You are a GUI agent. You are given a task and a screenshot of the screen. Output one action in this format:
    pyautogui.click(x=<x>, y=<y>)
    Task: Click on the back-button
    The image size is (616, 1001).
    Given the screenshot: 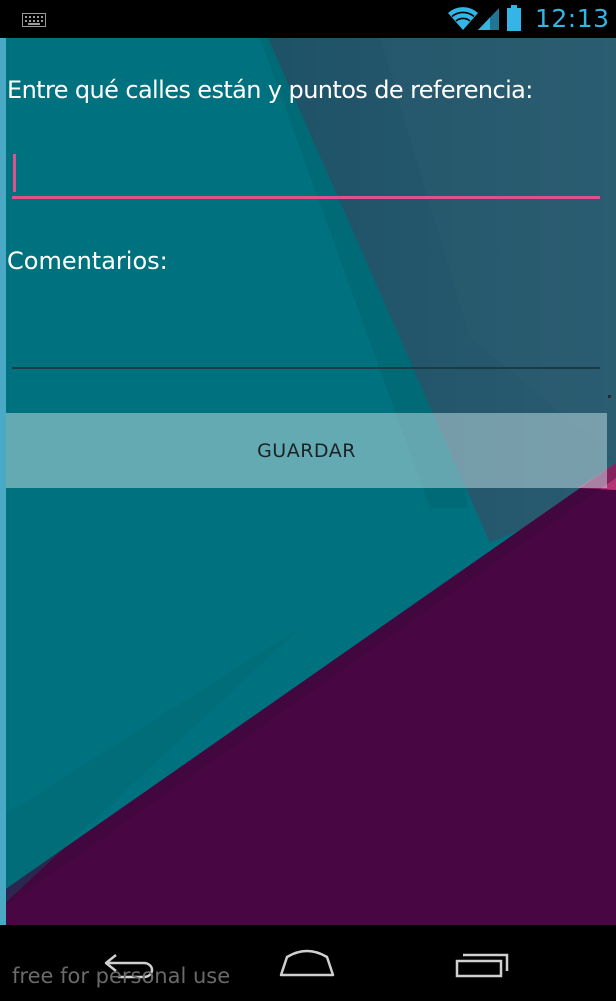 What is the action you would take?
    pyautogui.click(x=130, y=963)
    